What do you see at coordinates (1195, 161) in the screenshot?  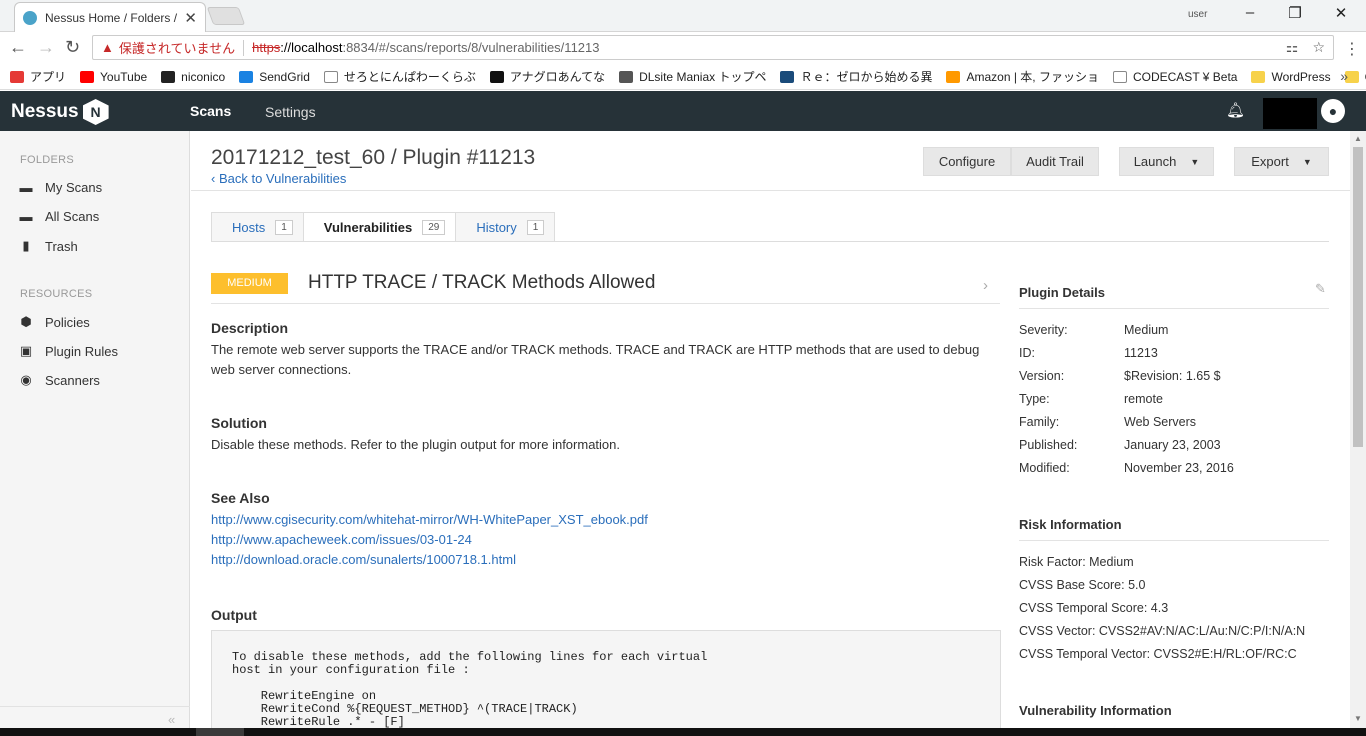 I see `caret-down-icon: ▼` at bounding box center [1195, 161].